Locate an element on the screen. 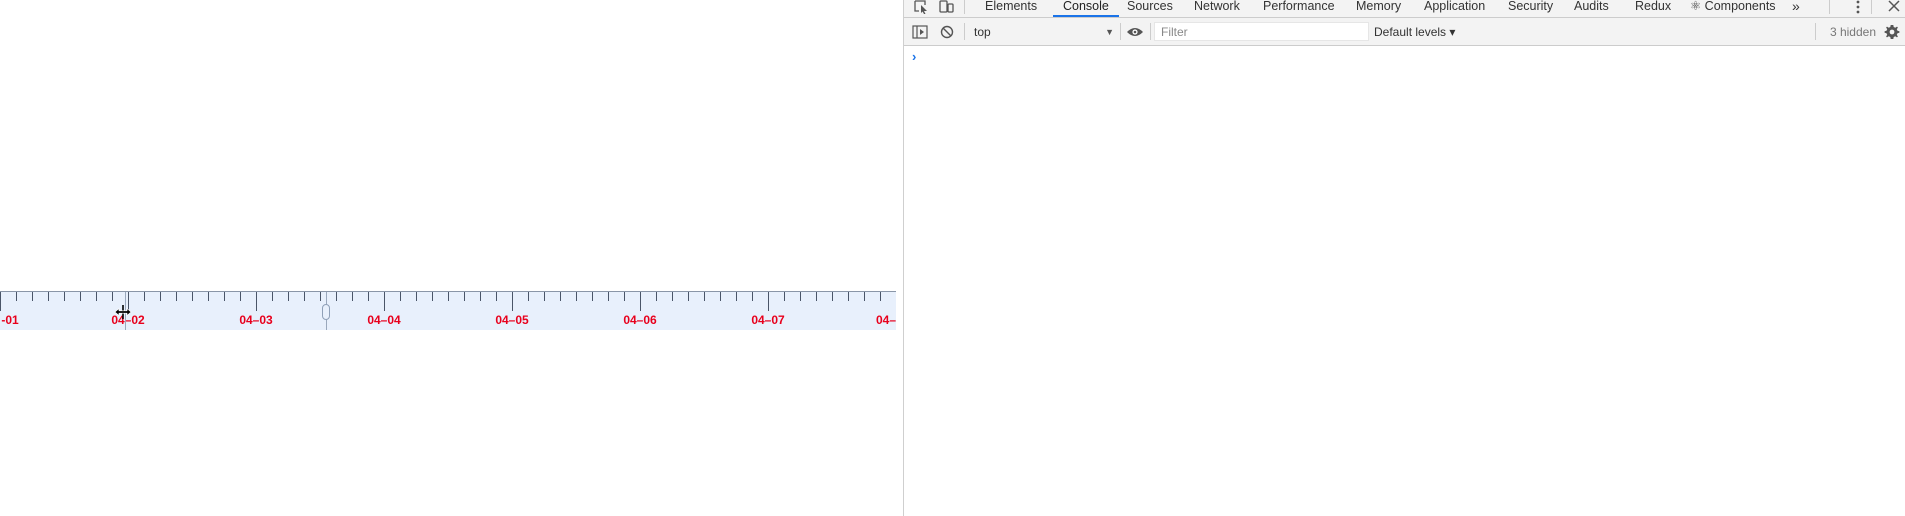 The image size is (1905, 516). tab-console: Console is located at coordinates (1086, 8).